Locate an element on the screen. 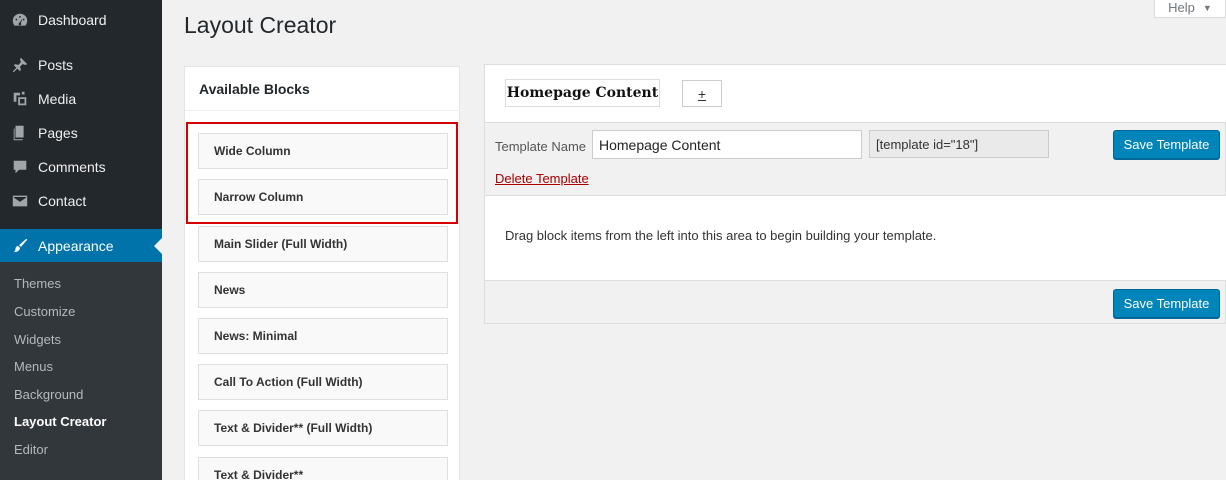  submenu-item-themes: Themes is located at coordinates (37, 283).